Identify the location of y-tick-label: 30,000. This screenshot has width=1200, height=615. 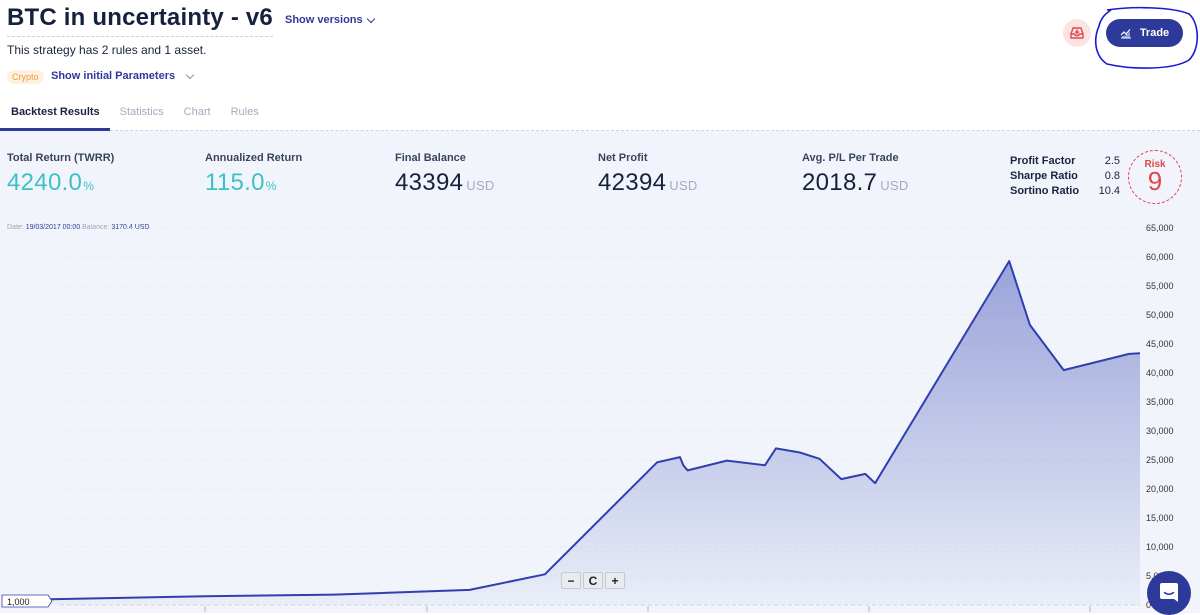
(1160, 431).